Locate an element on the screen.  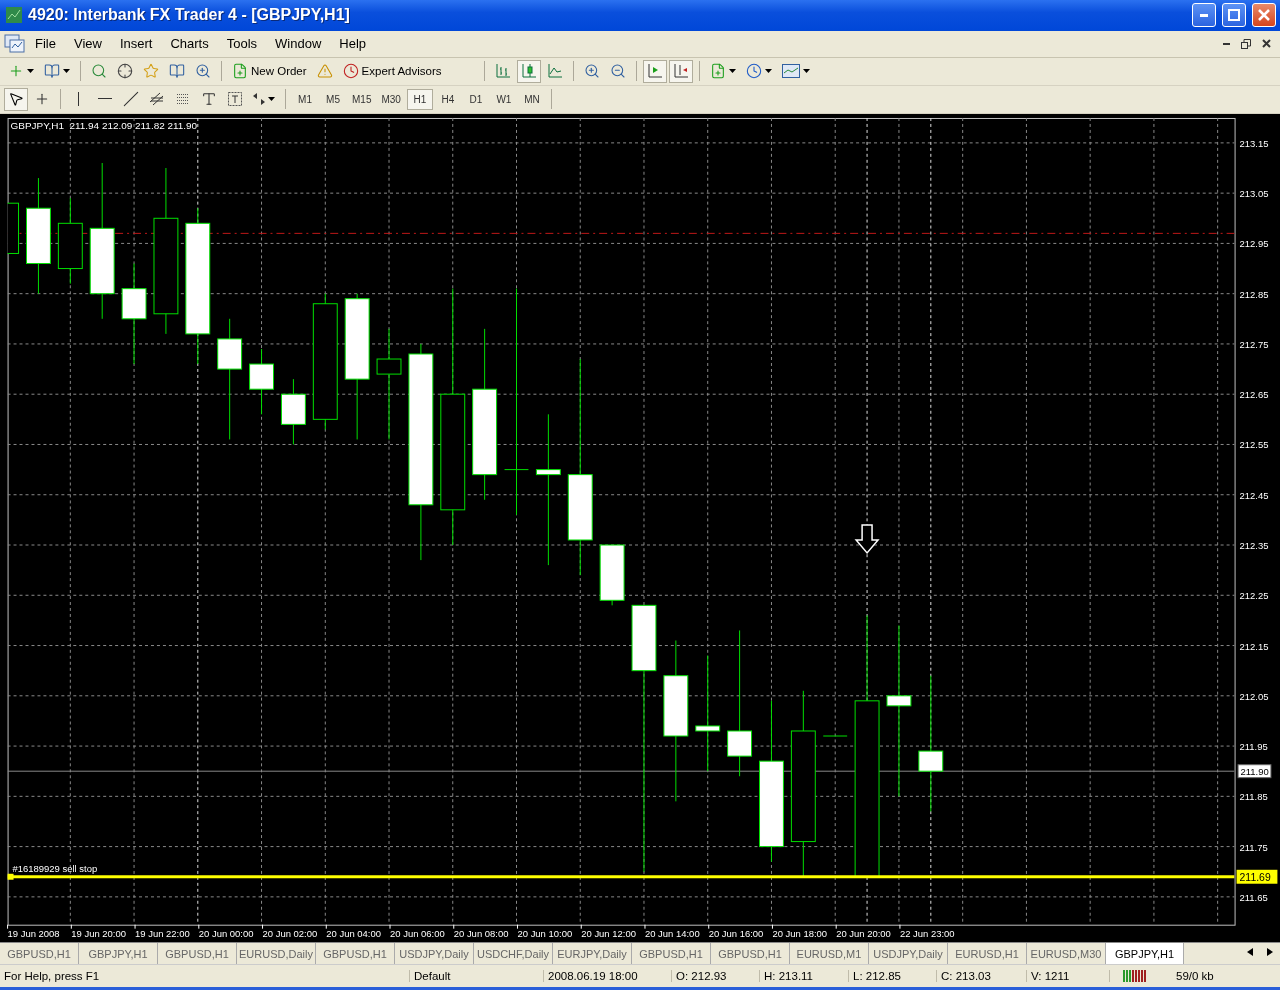
crosshair-icon is located at coordinates (125, 71).